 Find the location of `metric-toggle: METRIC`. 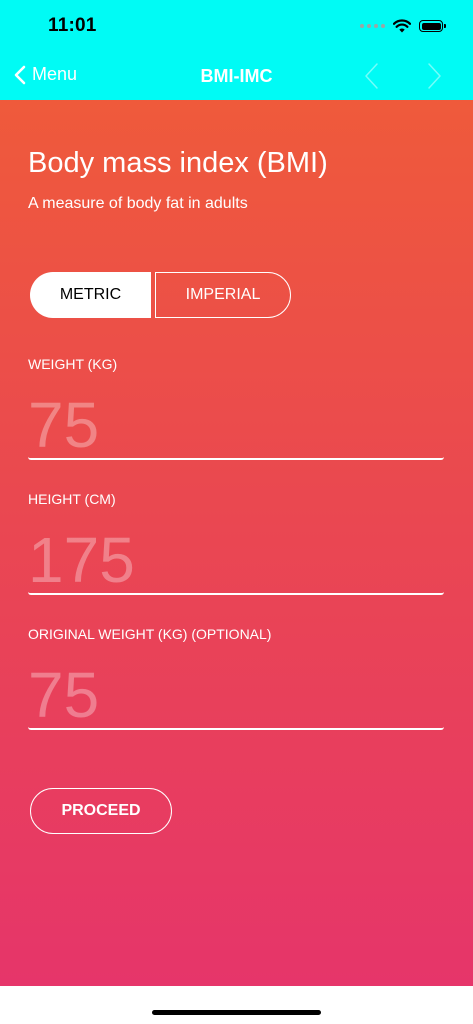

metric-toggle: METRIC is located at coordinates (90, 295).